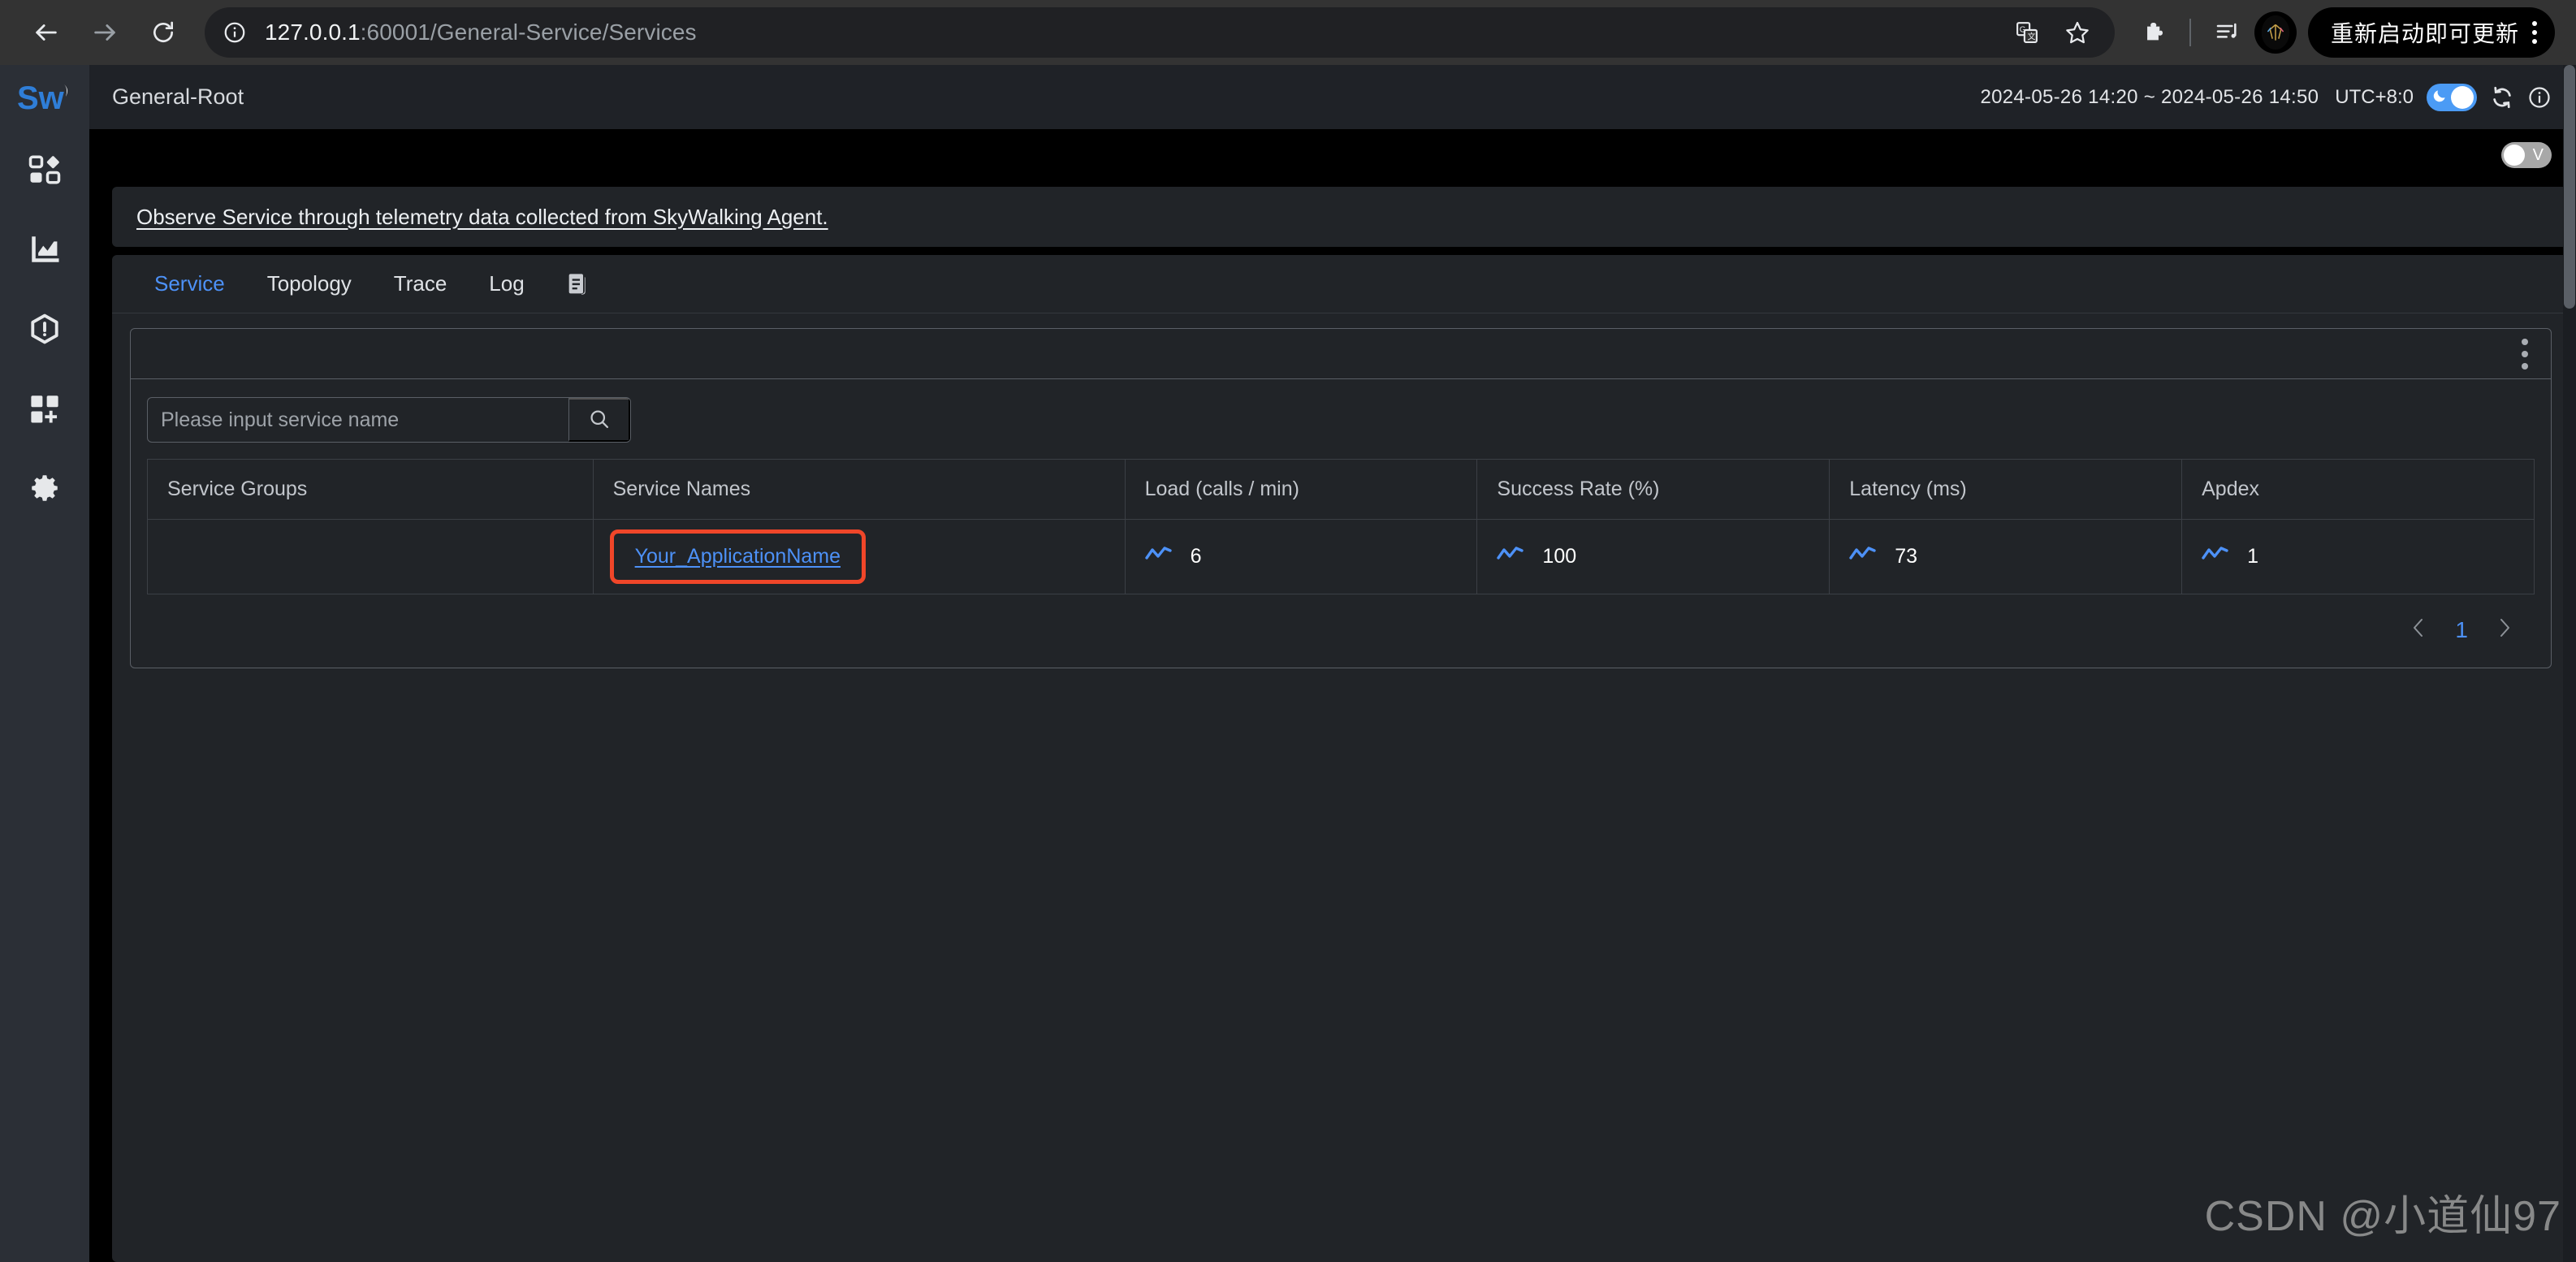 Image resolution: width=2576 pixels, height=1262 pixels. I want to click on cell-load: 6, so click(1301, 556).